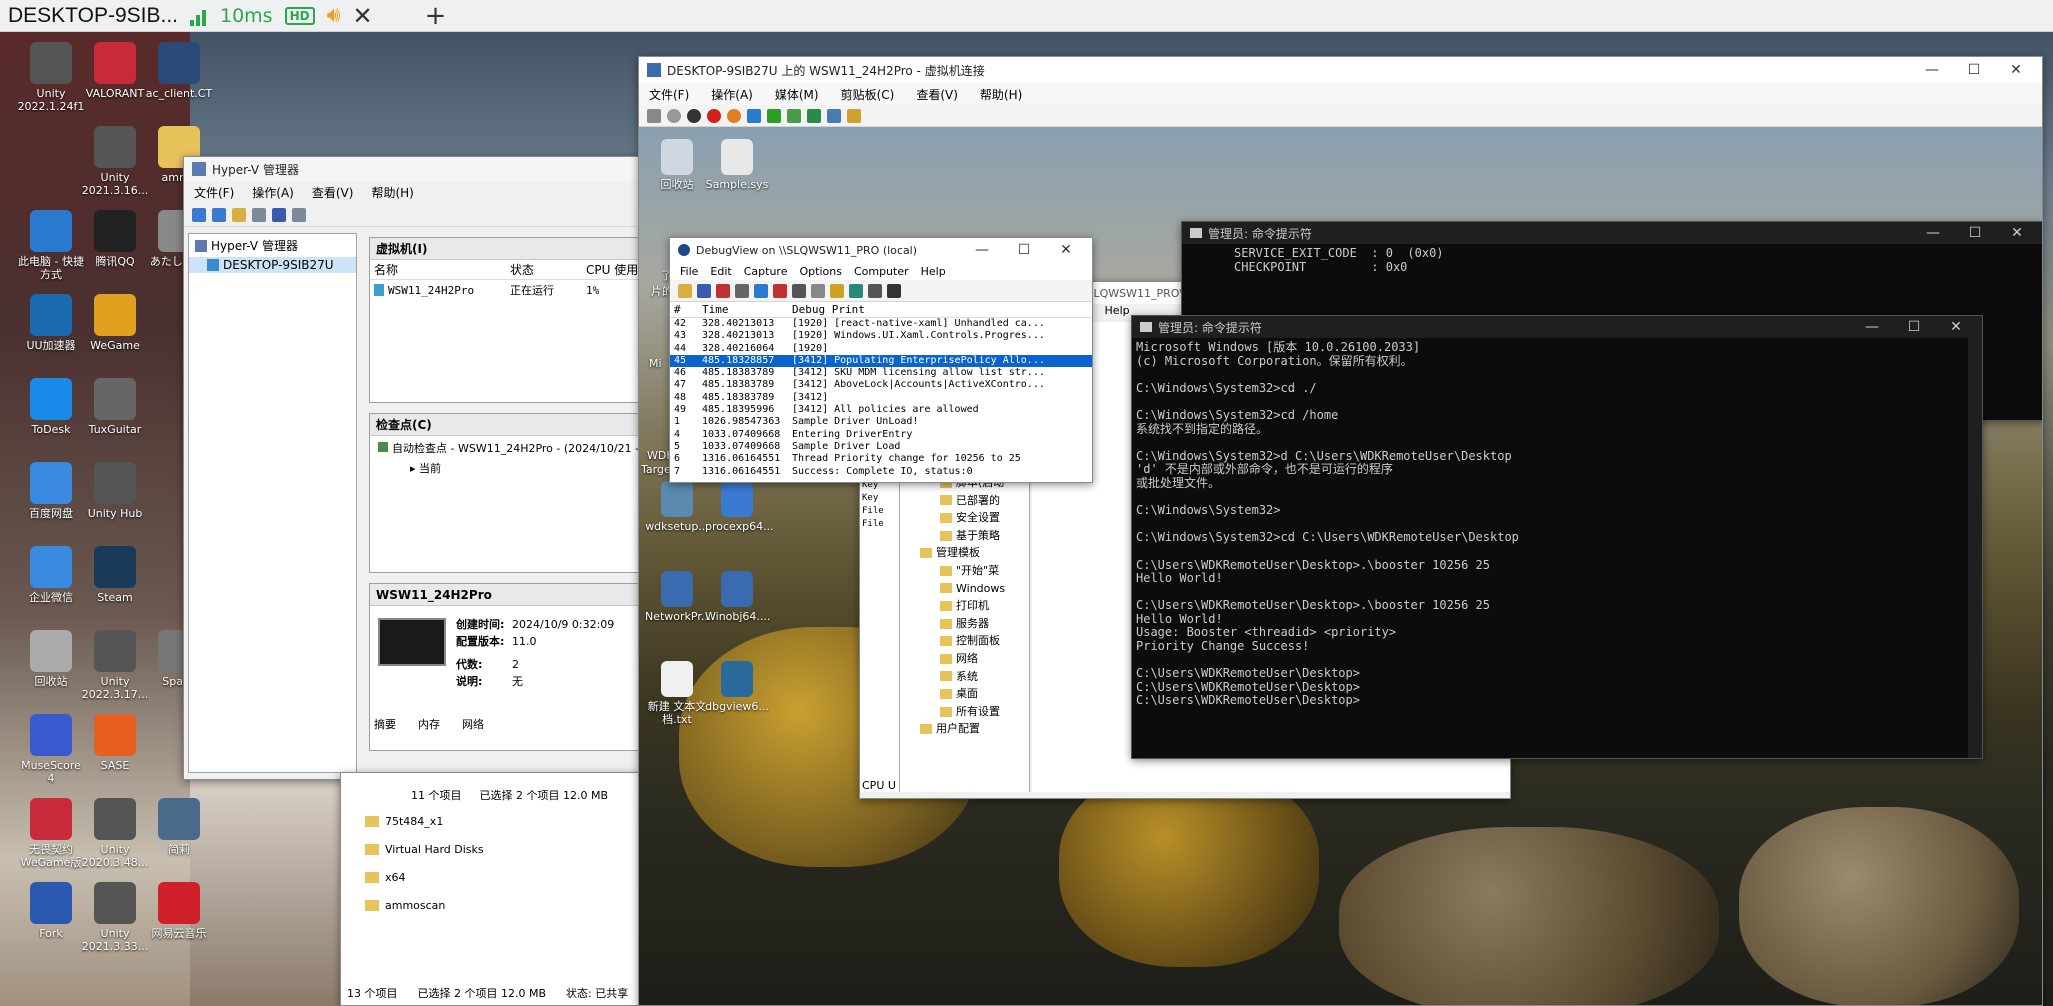 The height and width of the screenshot is (1006, 2053). I want to click on vm-menu-help: 帮助(H), so click(1001, 94).